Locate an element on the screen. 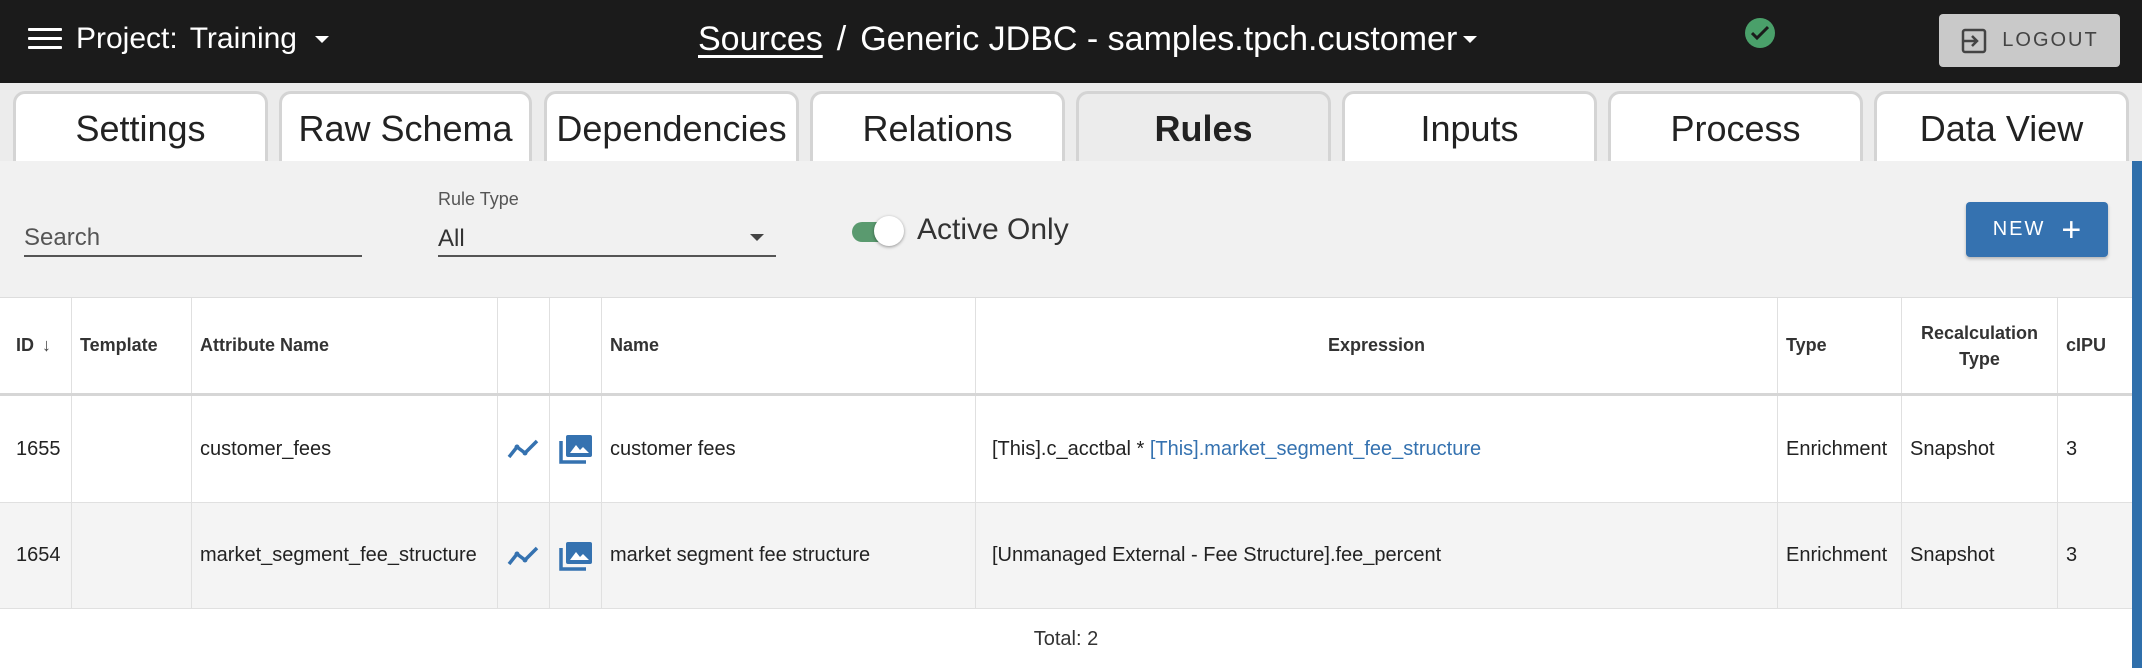 The image size is (2142, 668). column-header-id: ID ↓ is located at coordinates (36, 345).